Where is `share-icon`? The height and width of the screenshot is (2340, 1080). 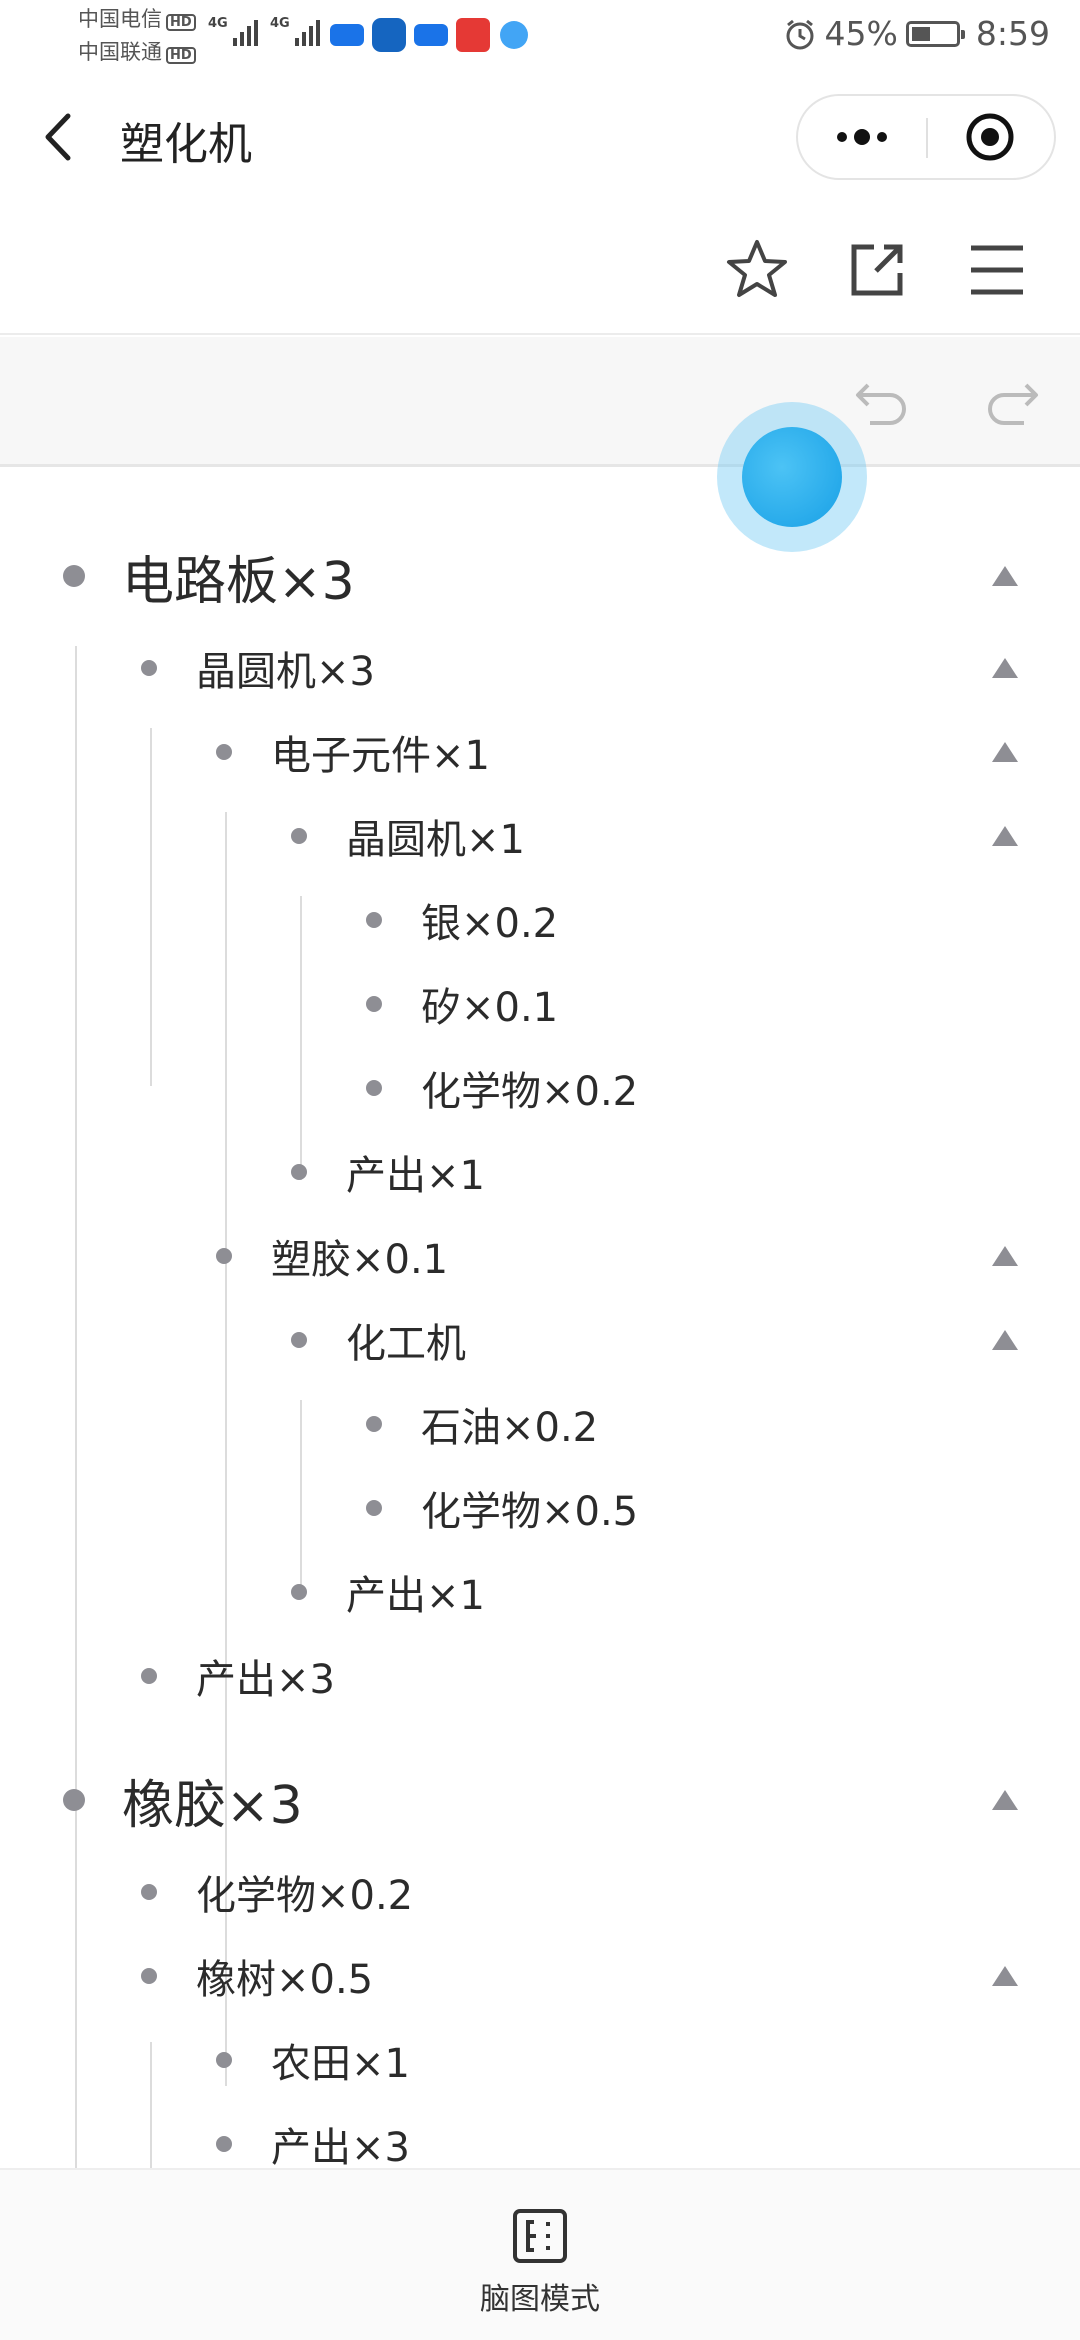 share-icon is located at coordinates (877, 270).